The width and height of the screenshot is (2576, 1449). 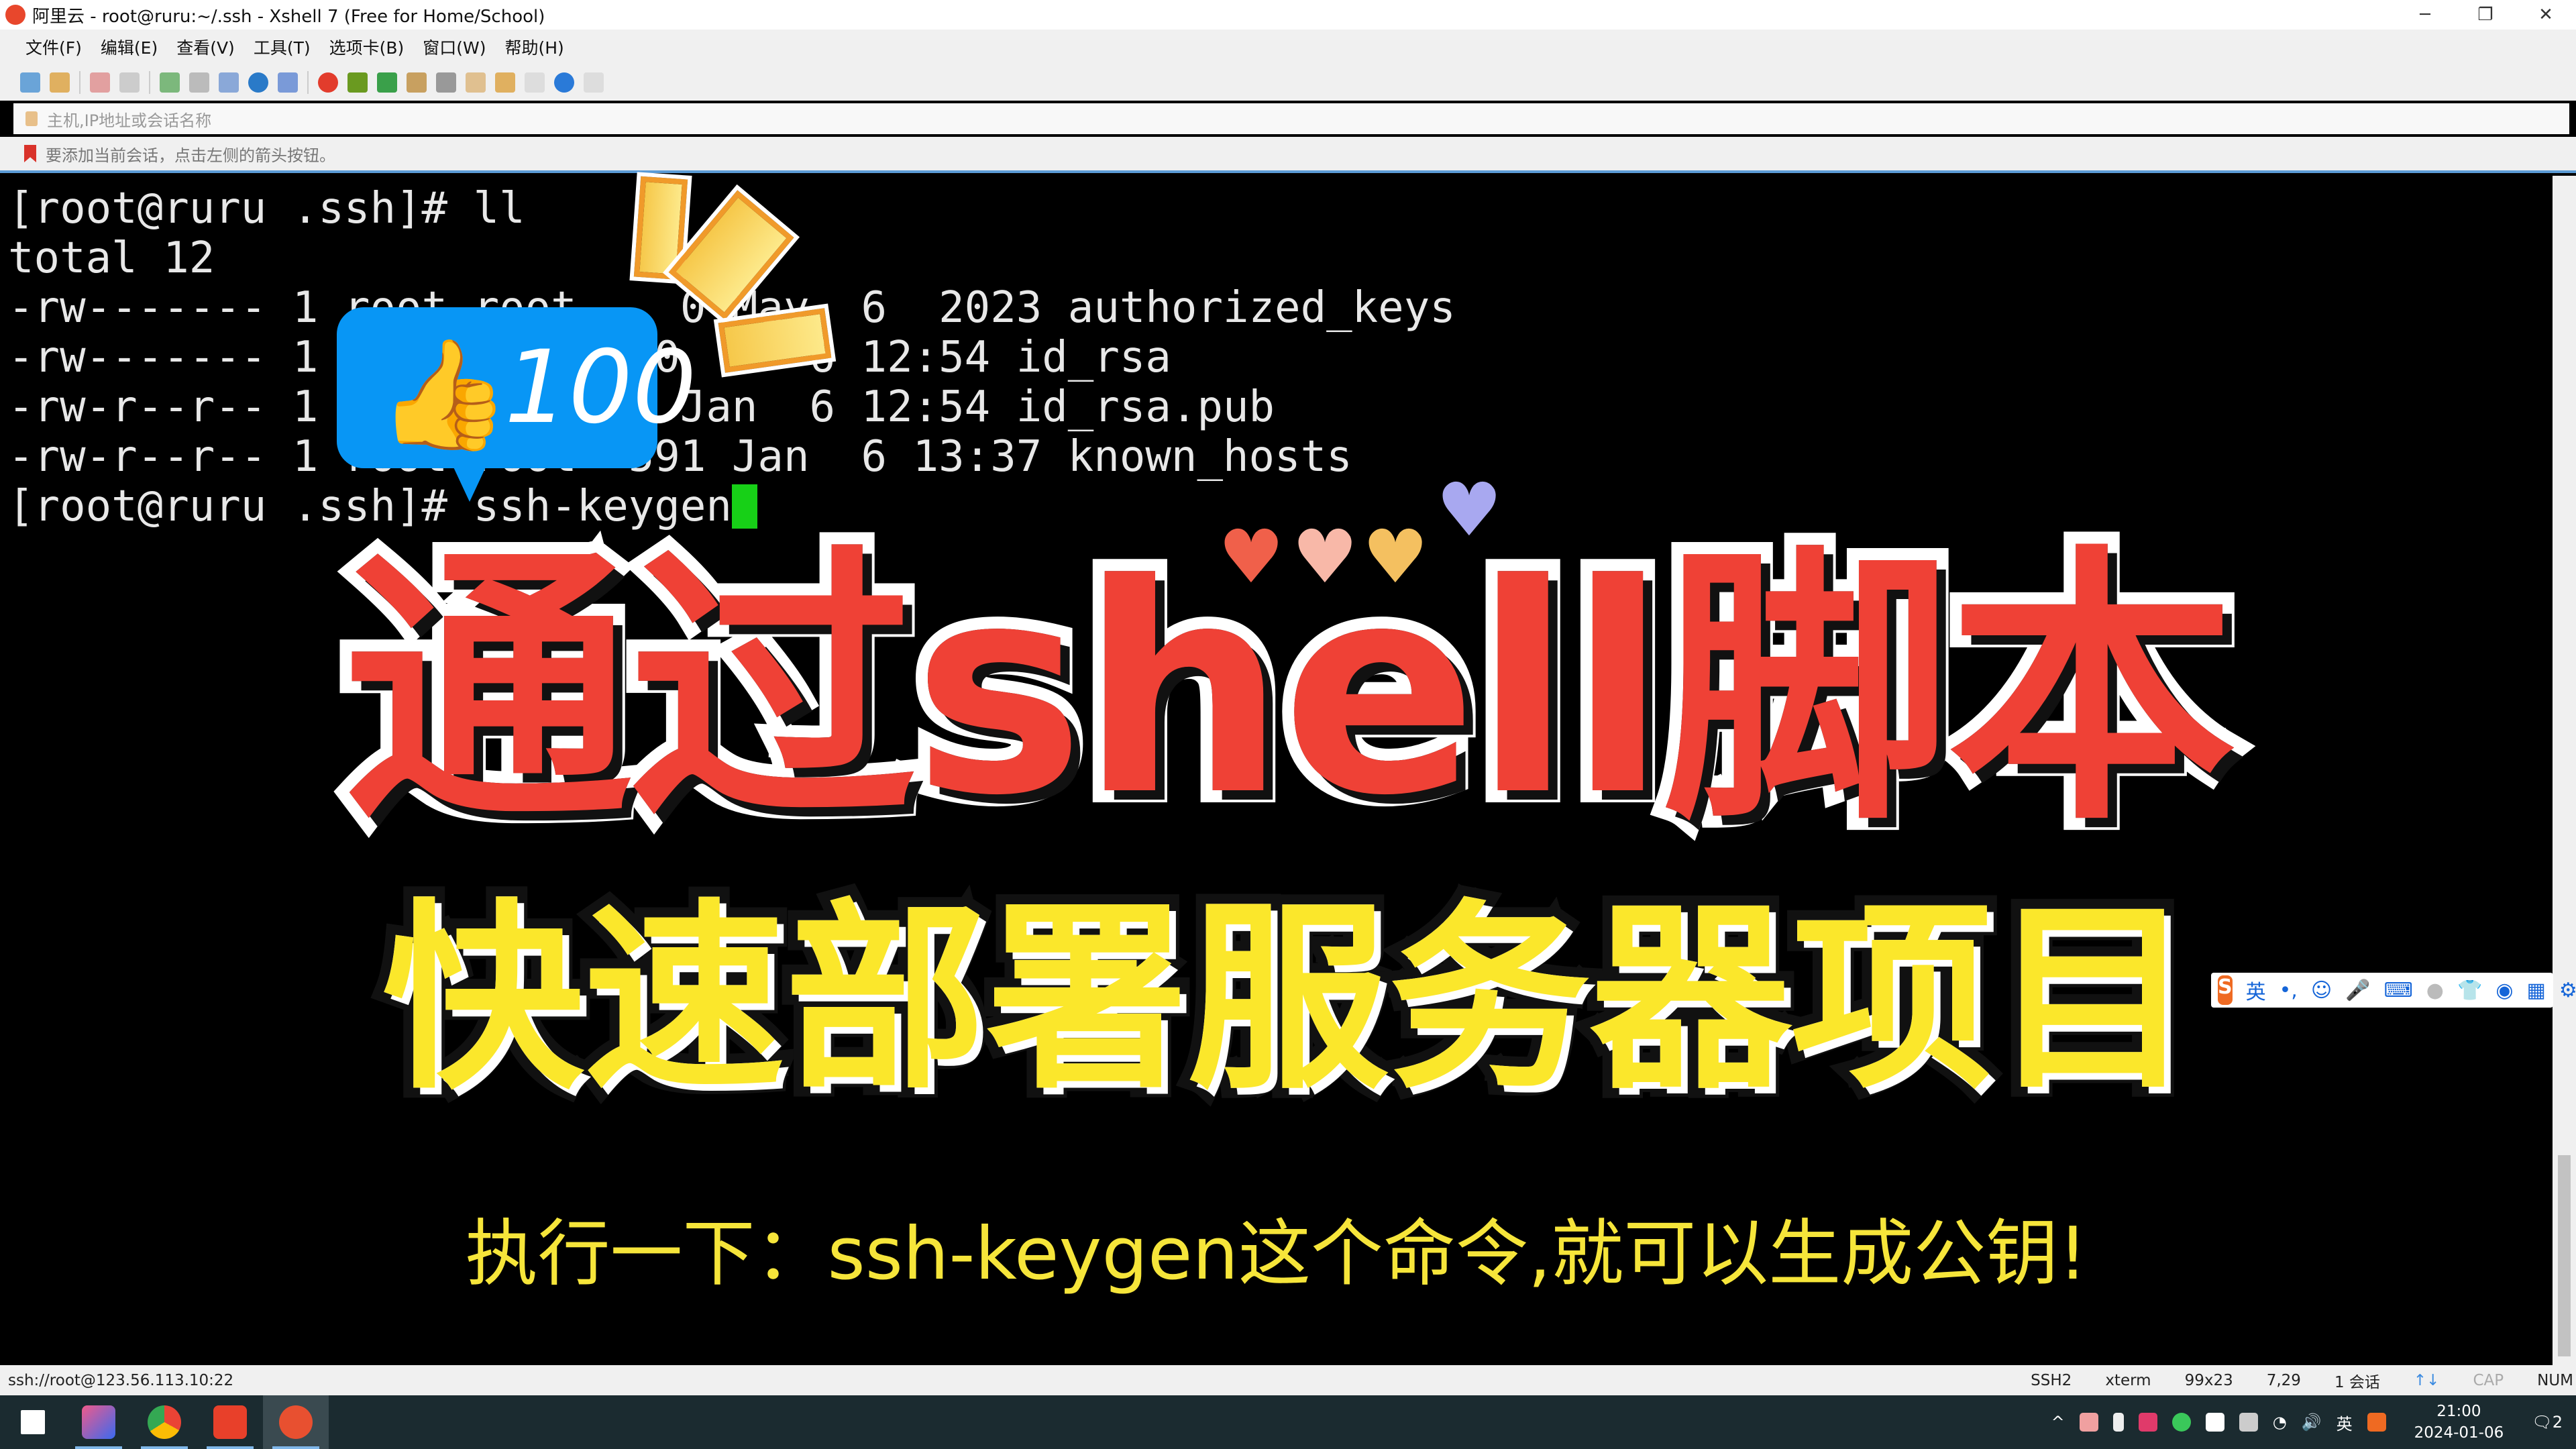 What do you see at coordinates (2345, 1422) in the screenshot?
I see `input-language: 英` at bounding box center [2345, 1422].